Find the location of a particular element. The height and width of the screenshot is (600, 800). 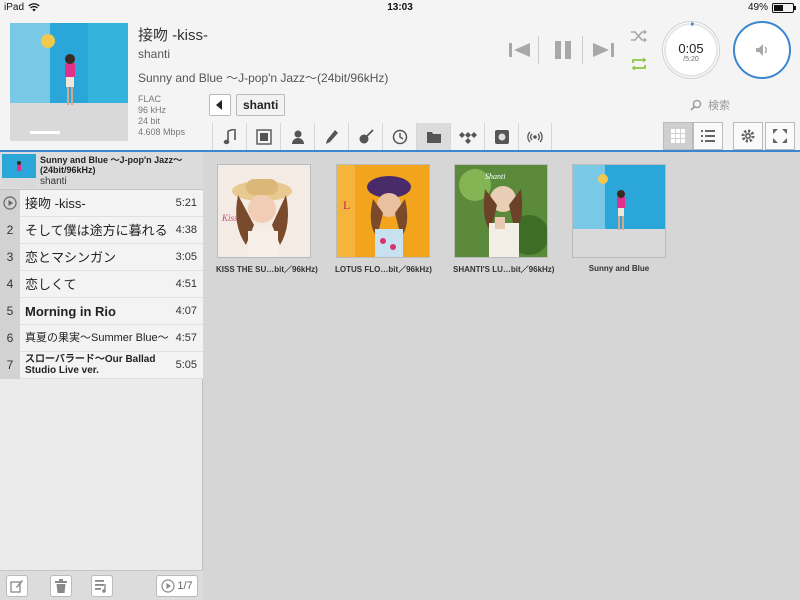

playlist-album-thumb is located at coordinates (19, 171).